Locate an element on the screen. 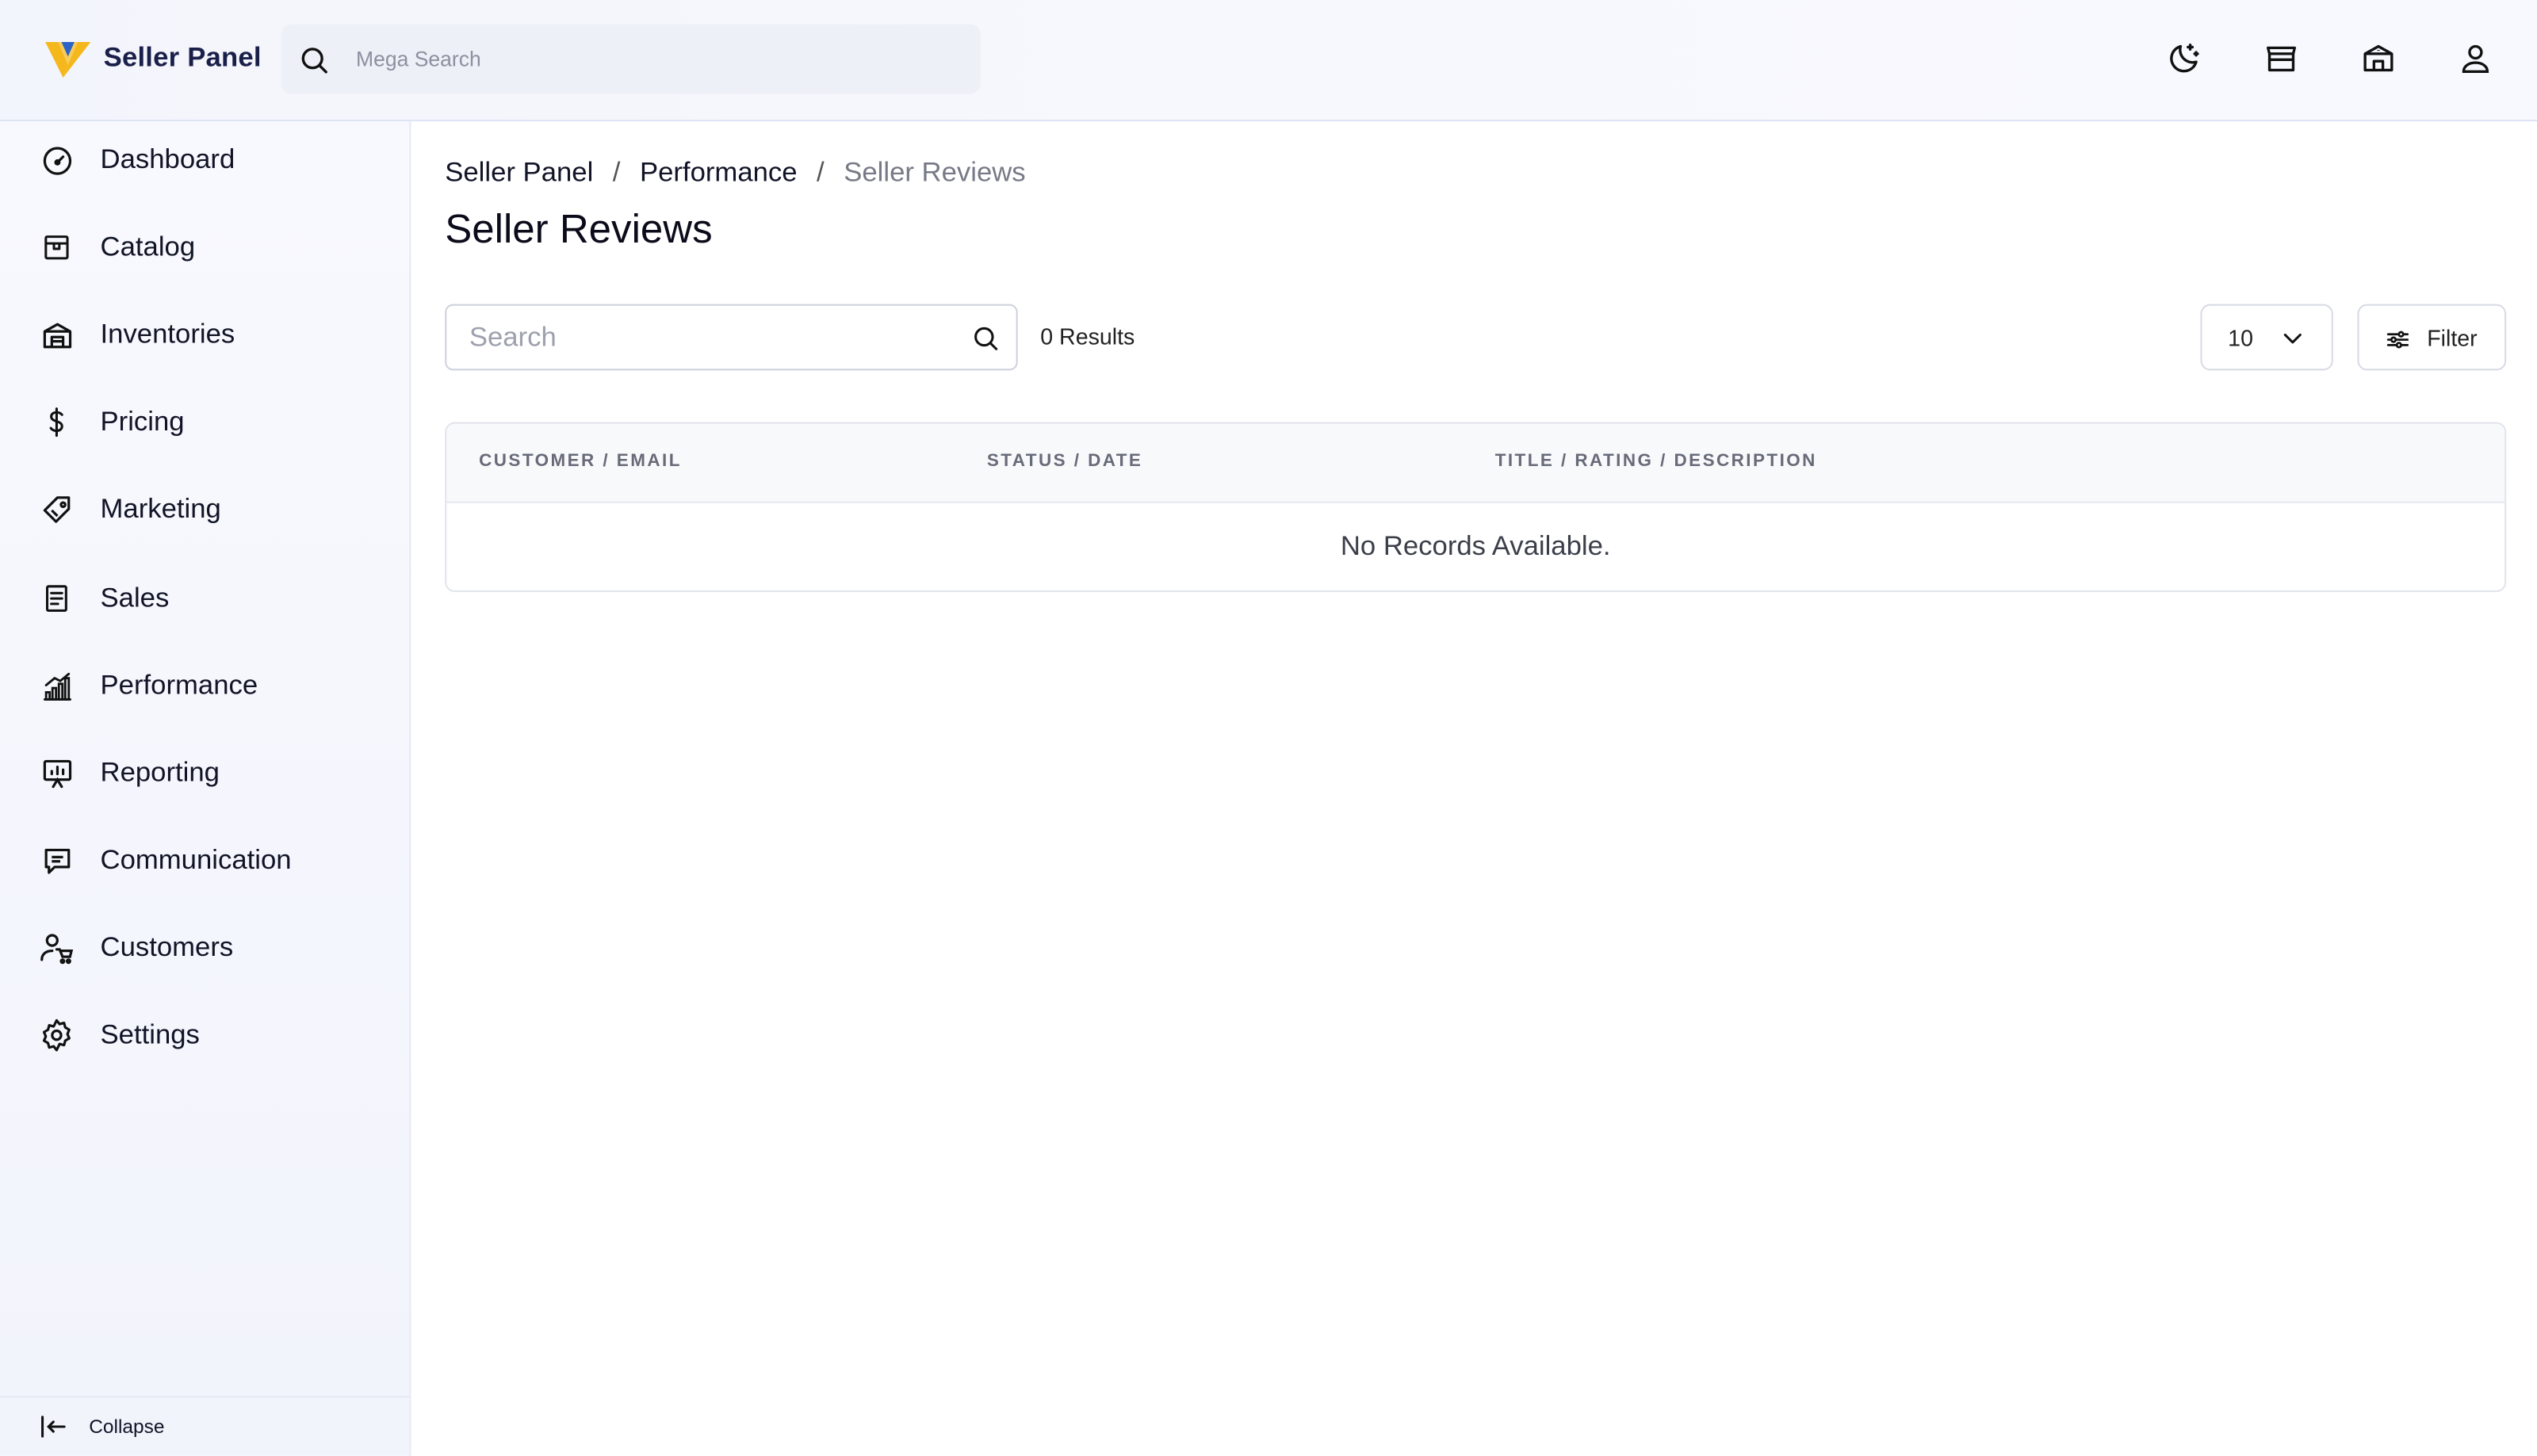  table-search is located at coordinates (731, 337).